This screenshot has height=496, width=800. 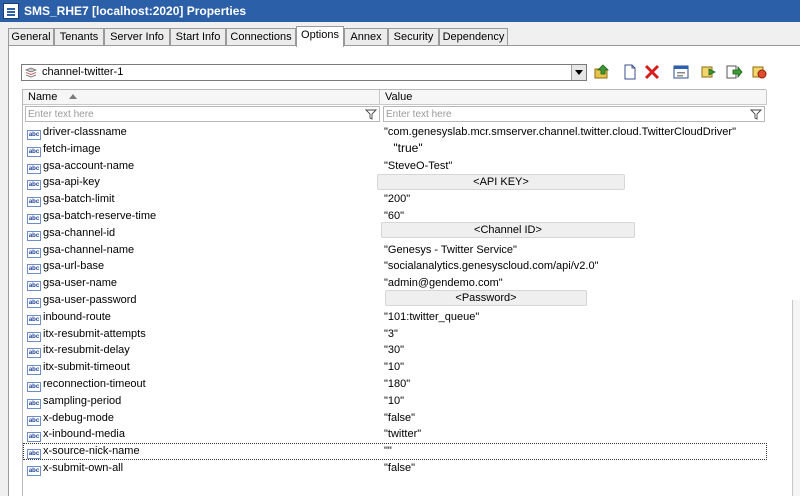 I want to click on tab-security: Security, so click(x=413, y=36).